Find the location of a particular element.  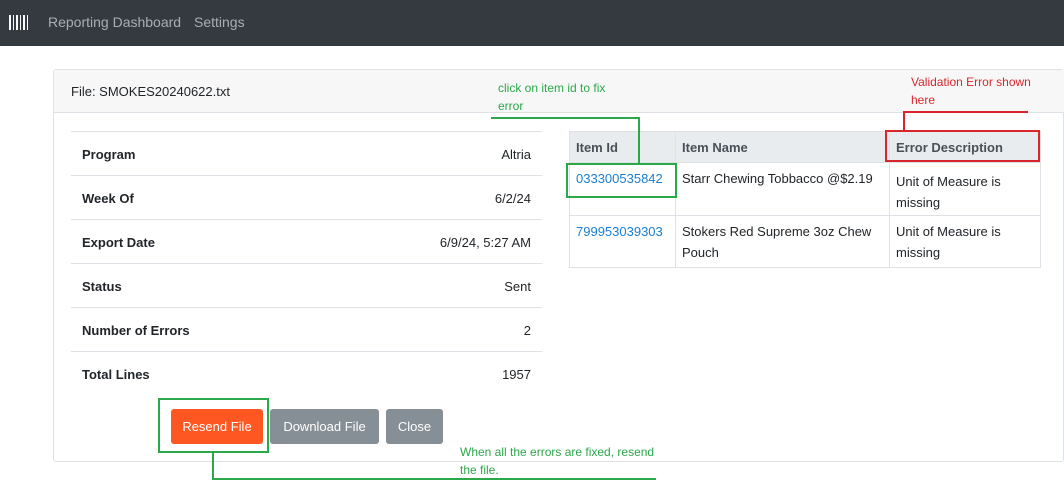

table-cell-item-name: Starr Chewing Tobbacco @$2.19 is located at coordinates (782, 189).